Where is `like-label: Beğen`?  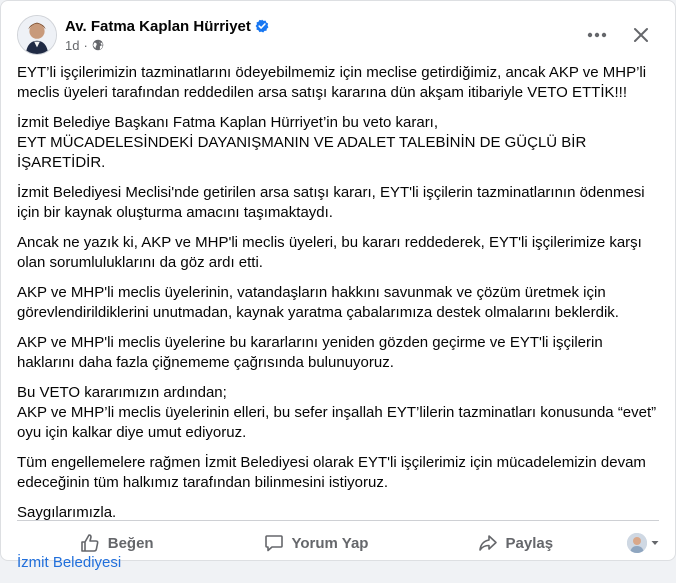 like-label: Beğen is located at coordinates (130, 543).